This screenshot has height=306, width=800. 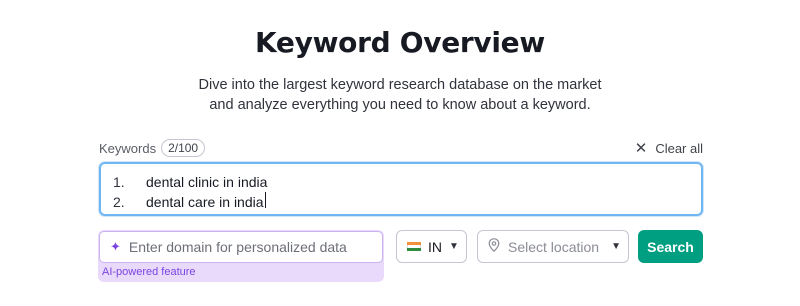 What do you see at coordinates (401, 148) in the screenshot?
I see `keywords-header: Keywords 2/100 ✕ Clear all` at bounding box center [401, 148].